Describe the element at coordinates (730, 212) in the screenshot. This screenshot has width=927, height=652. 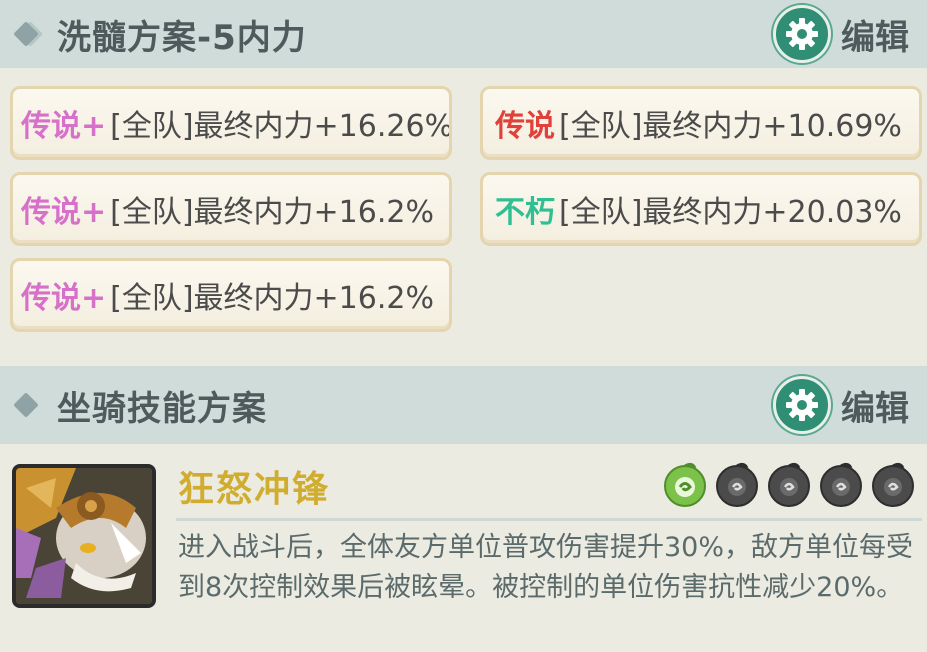
I see `stat-text: [全队]最终内力+20.03%` at that location.